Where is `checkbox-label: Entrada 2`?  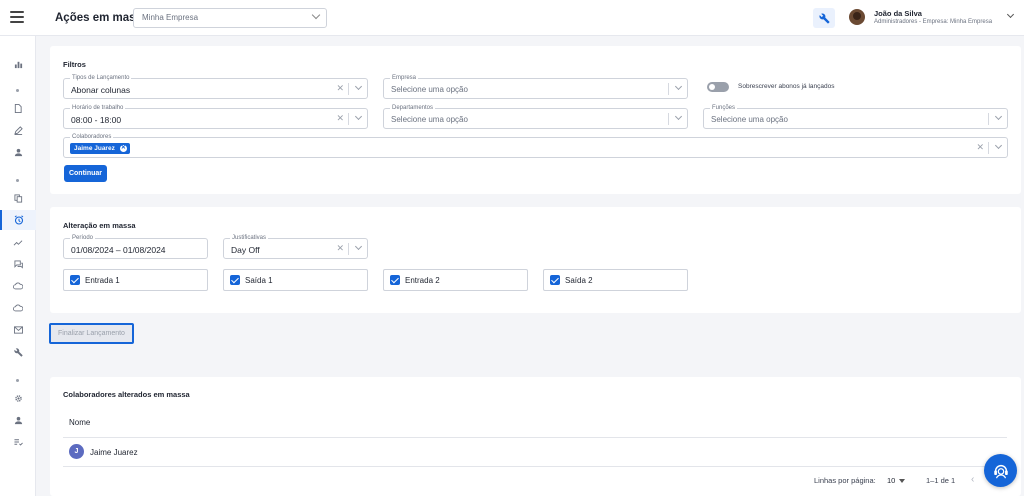
checkbox-label: Entrada 2 is located at coordinates (422, 280).